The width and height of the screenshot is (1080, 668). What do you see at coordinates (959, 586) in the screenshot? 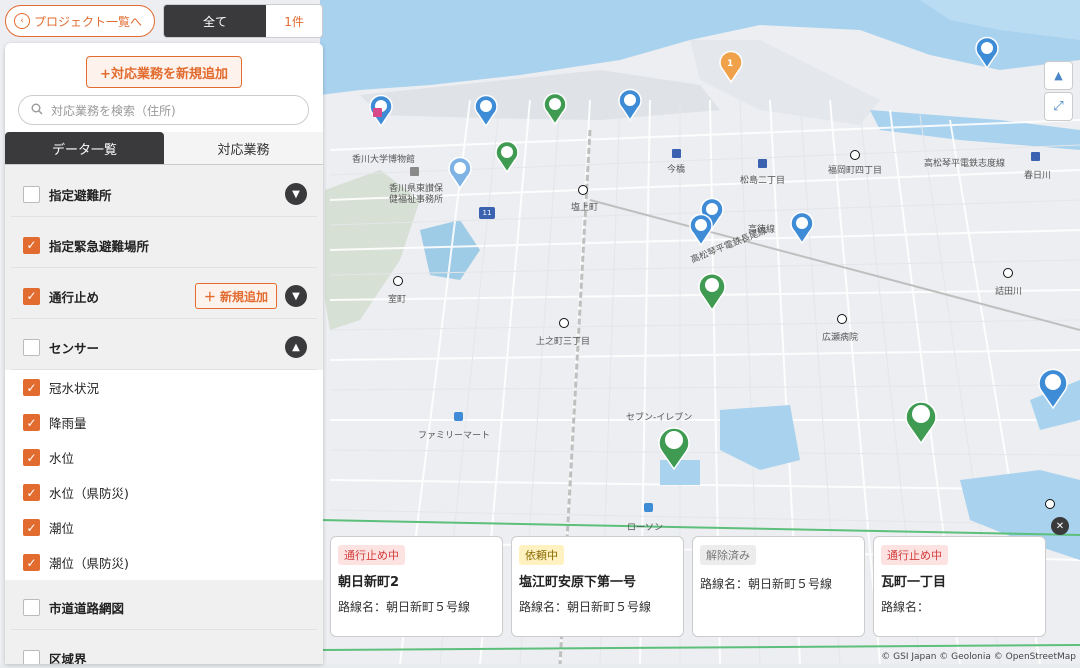
I see `incident-card: 通行止め中 瓦町一丁目 路線名：` at bounding box center [959, 586].